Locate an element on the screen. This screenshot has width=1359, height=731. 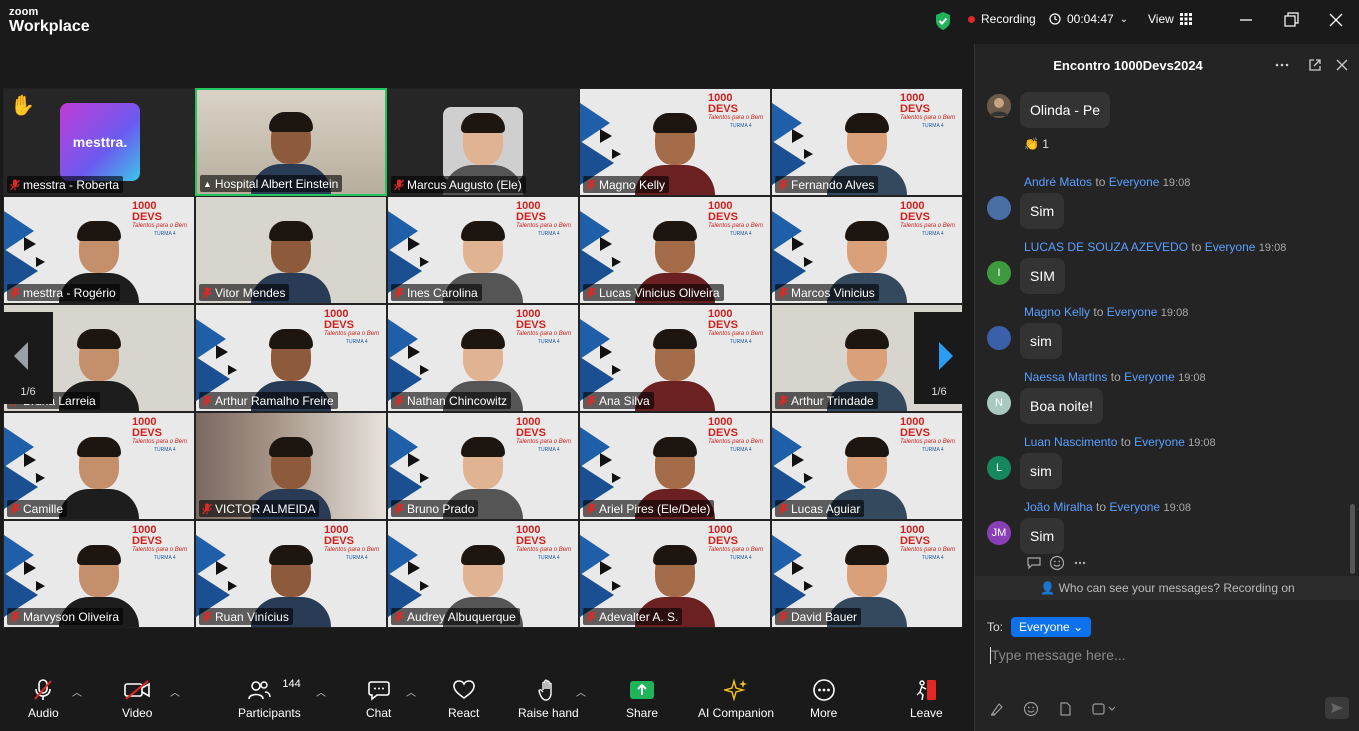
message-bubble: Boa noite! is located at coordinates (1062, 406).